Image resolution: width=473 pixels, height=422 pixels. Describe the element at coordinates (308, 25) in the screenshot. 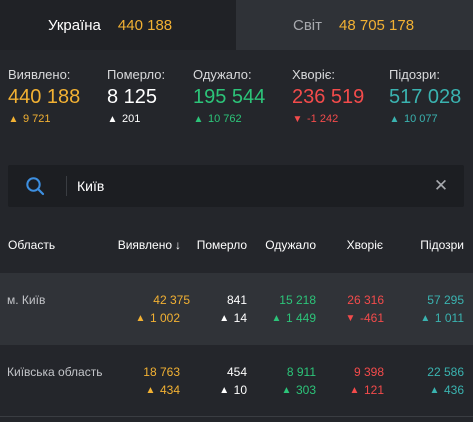

I see `tab-world-label: Світ` at that location.